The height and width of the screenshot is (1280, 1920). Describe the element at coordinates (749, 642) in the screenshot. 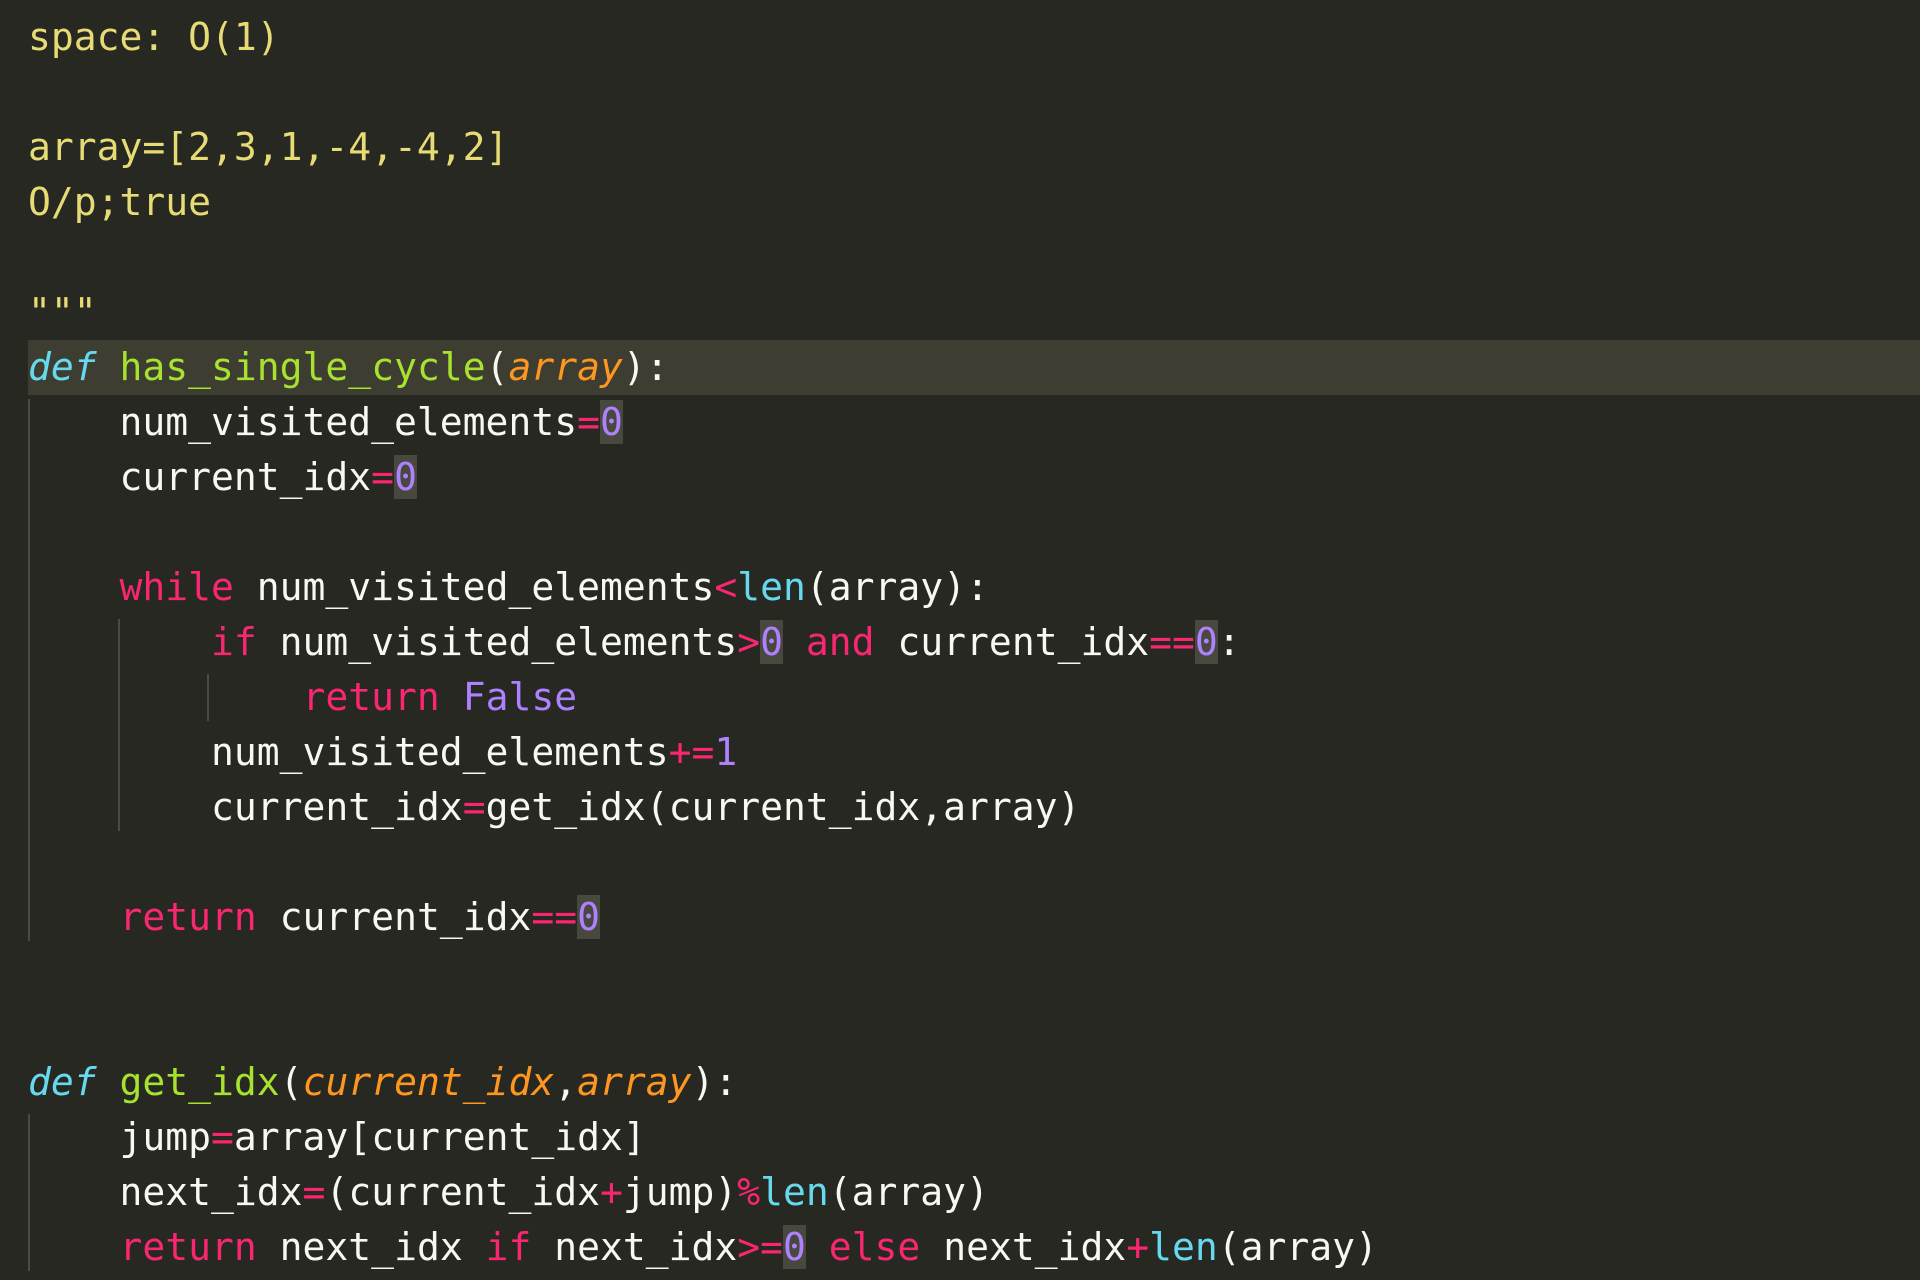

I see `code-token-op: >` at that location.